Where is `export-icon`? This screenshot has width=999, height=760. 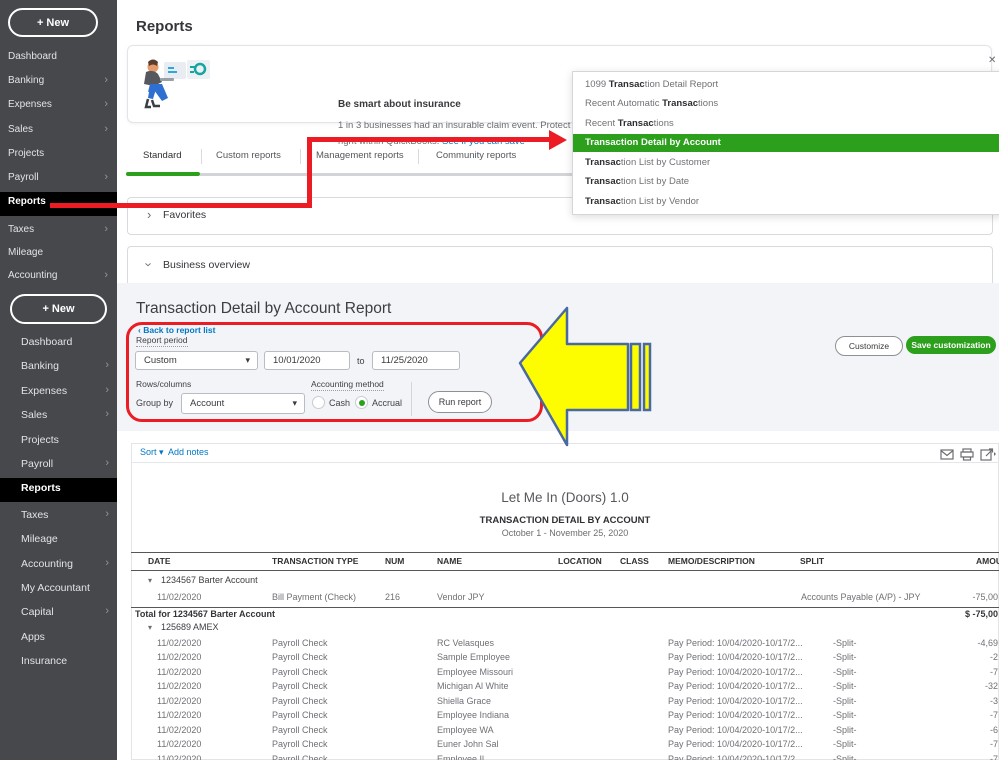 export-icon is located at coordinates (988, 454).